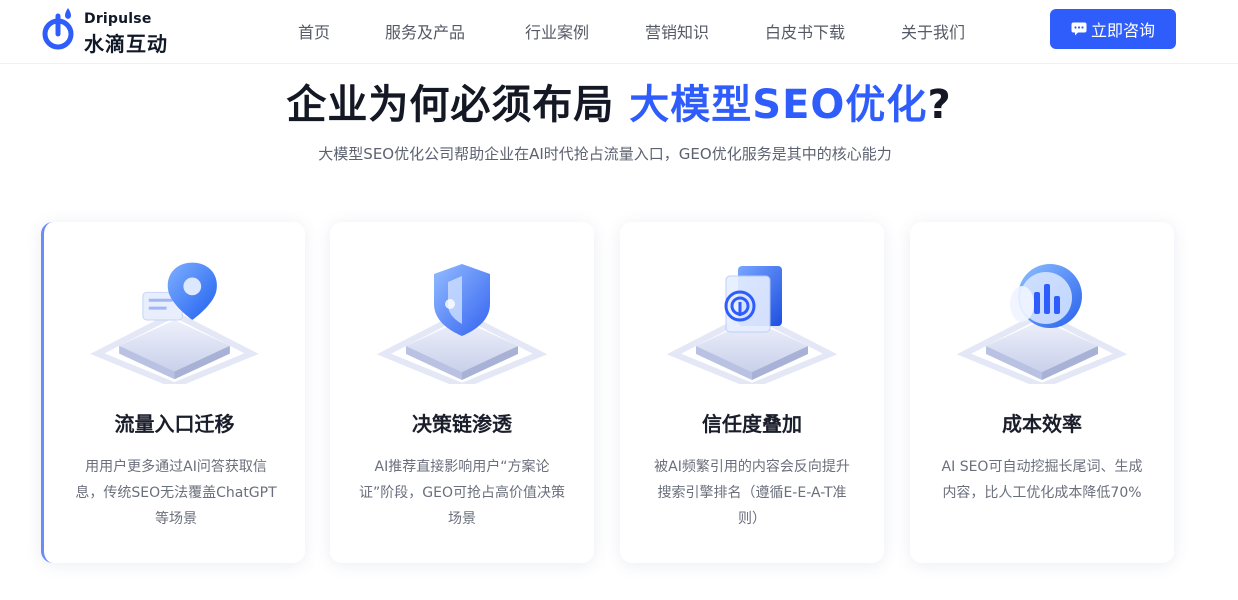 The width and height of the screenshot is (1238, 600). I want to click on nav-item-marketing: 营销知识, so click(677, 31).